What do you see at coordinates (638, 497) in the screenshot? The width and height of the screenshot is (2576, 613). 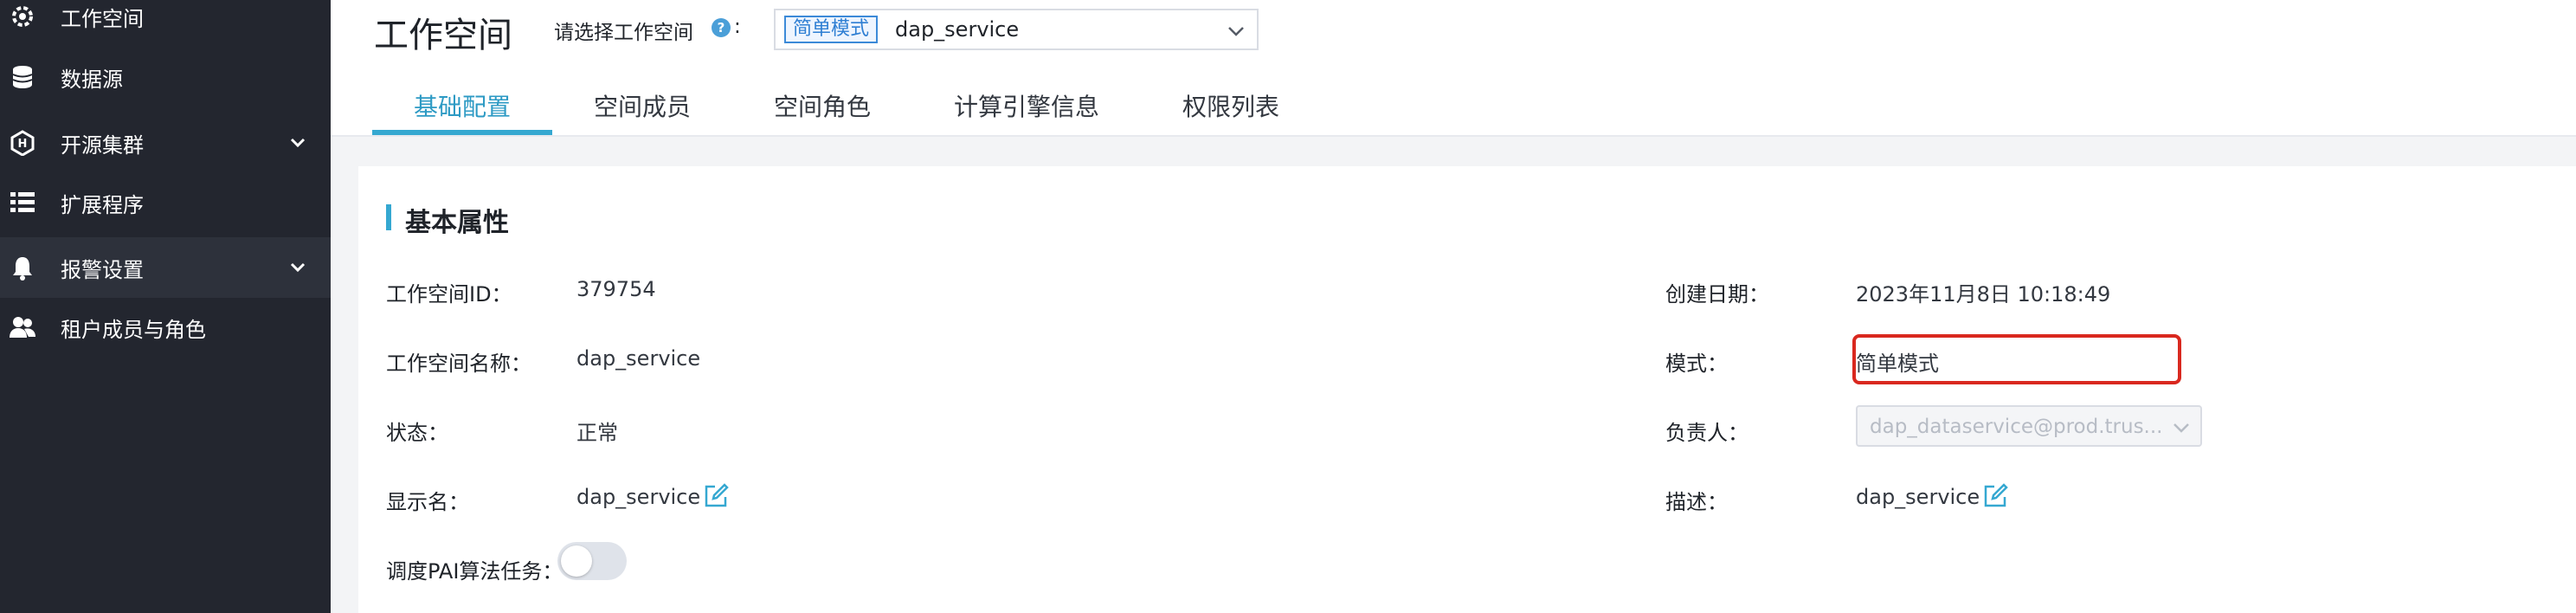 I see `display-name-value: dap_service` at bounding box center [638, 497].